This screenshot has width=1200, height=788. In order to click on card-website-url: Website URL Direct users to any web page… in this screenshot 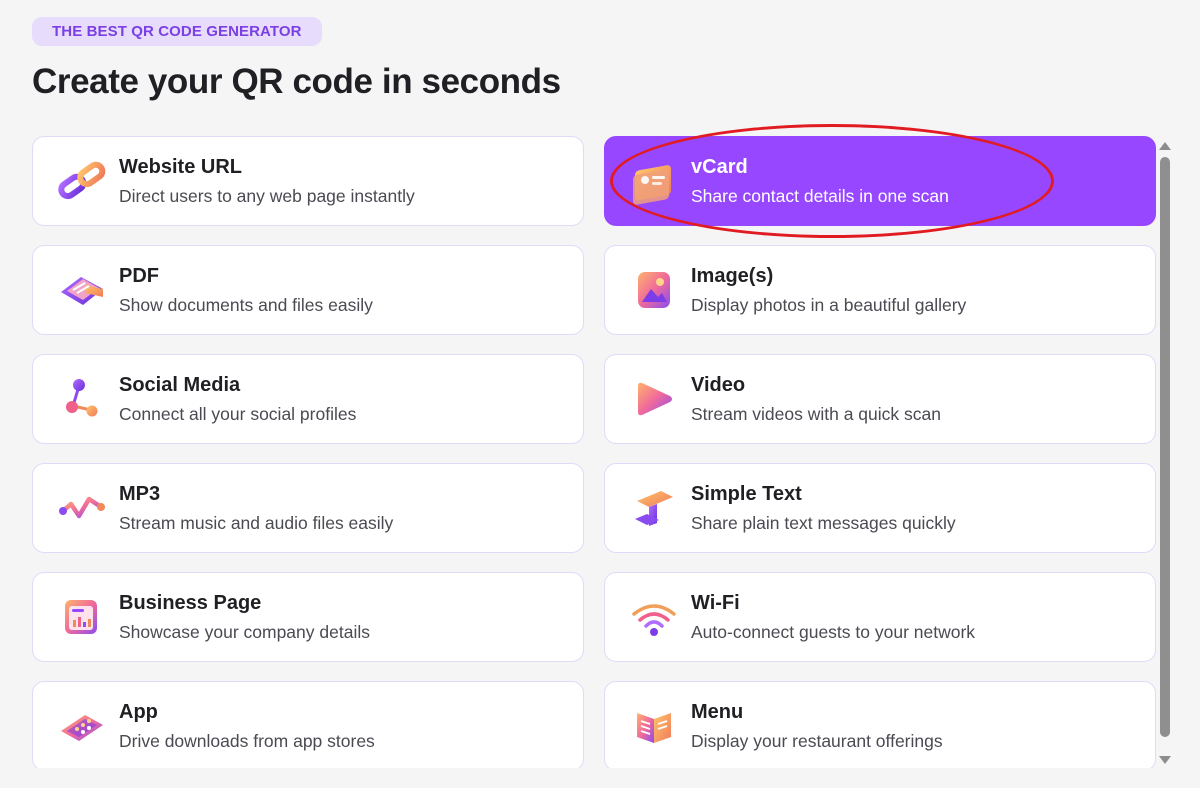, I will do `click(308, 181)`.